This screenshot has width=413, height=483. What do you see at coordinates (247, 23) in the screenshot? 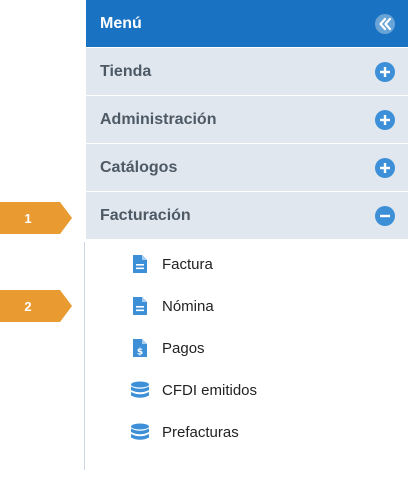
I see `menu-header: Menú` at bounding box center [247, 23].